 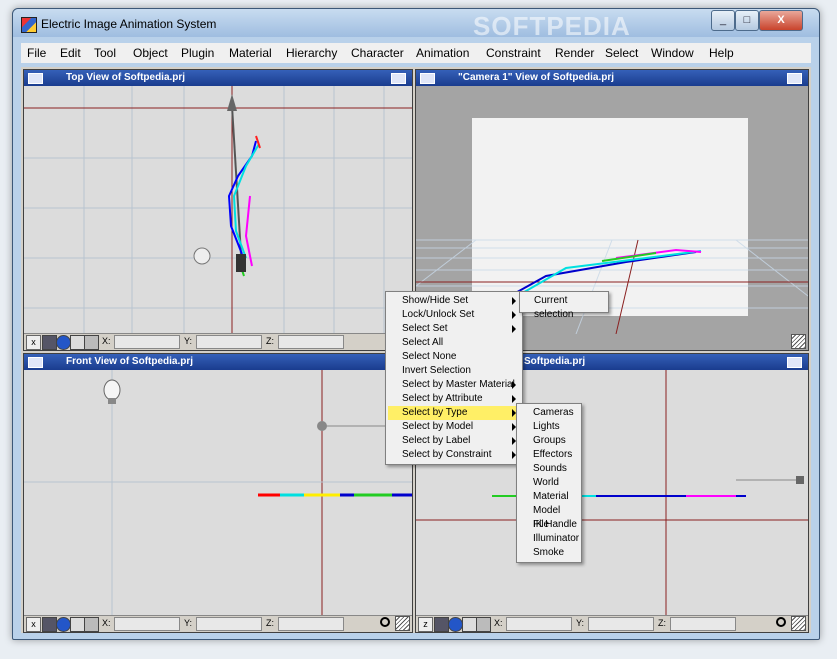 I want to click on menu-render: Render, so click(x=574, y=53).